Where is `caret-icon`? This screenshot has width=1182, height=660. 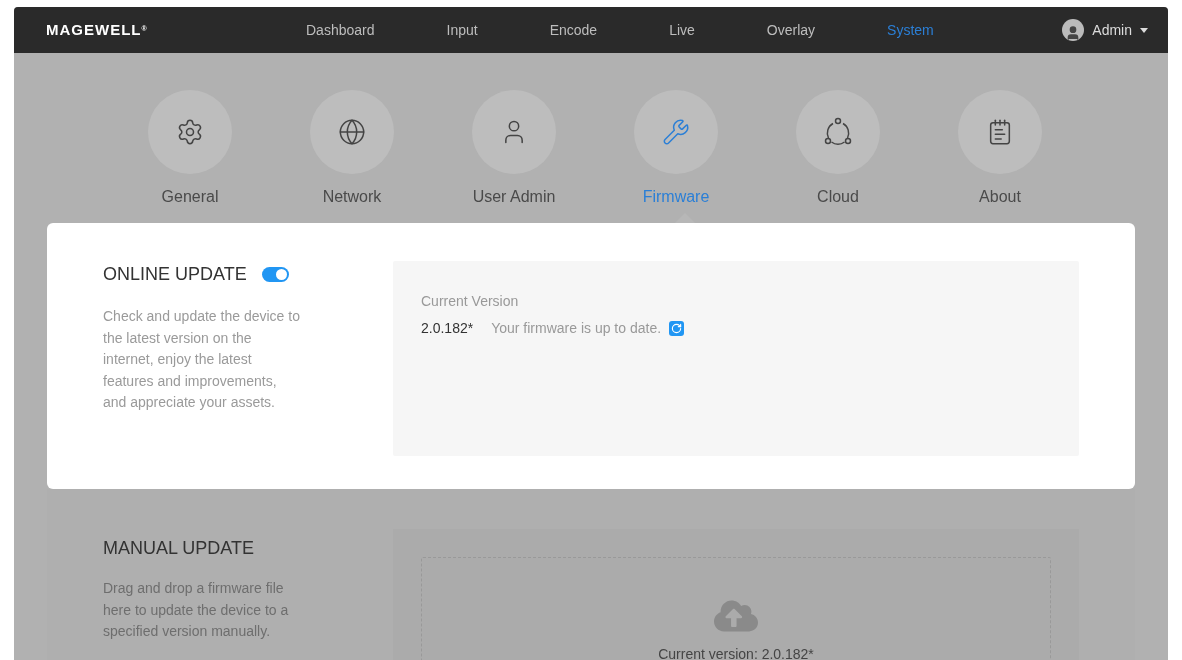 caret-icon is located at coordinates (1144, 30).